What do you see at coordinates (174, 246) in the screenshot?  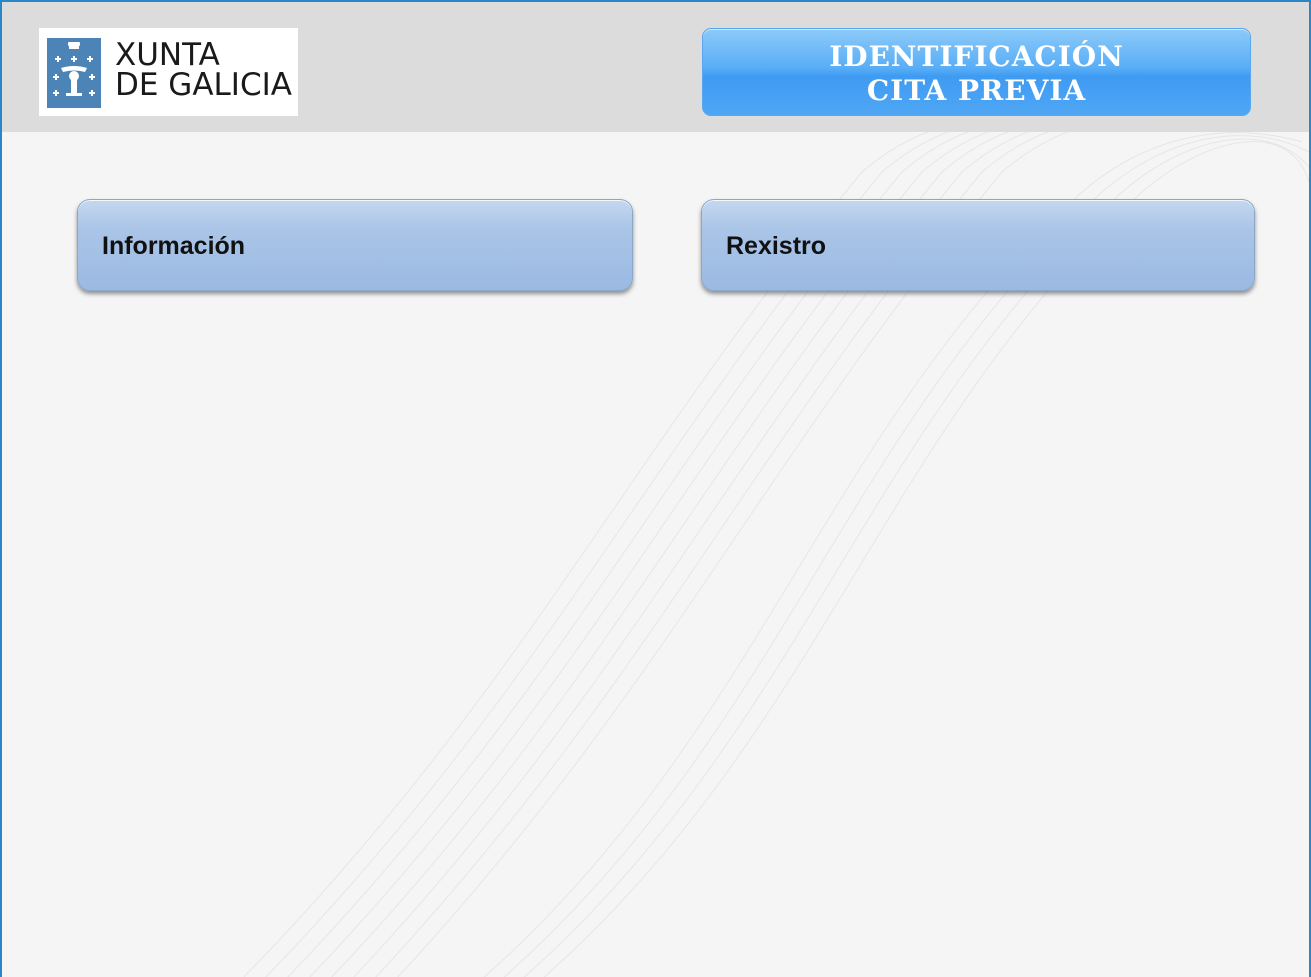 I see `informacion-button-label: Información` at bounding box center [174, 246].